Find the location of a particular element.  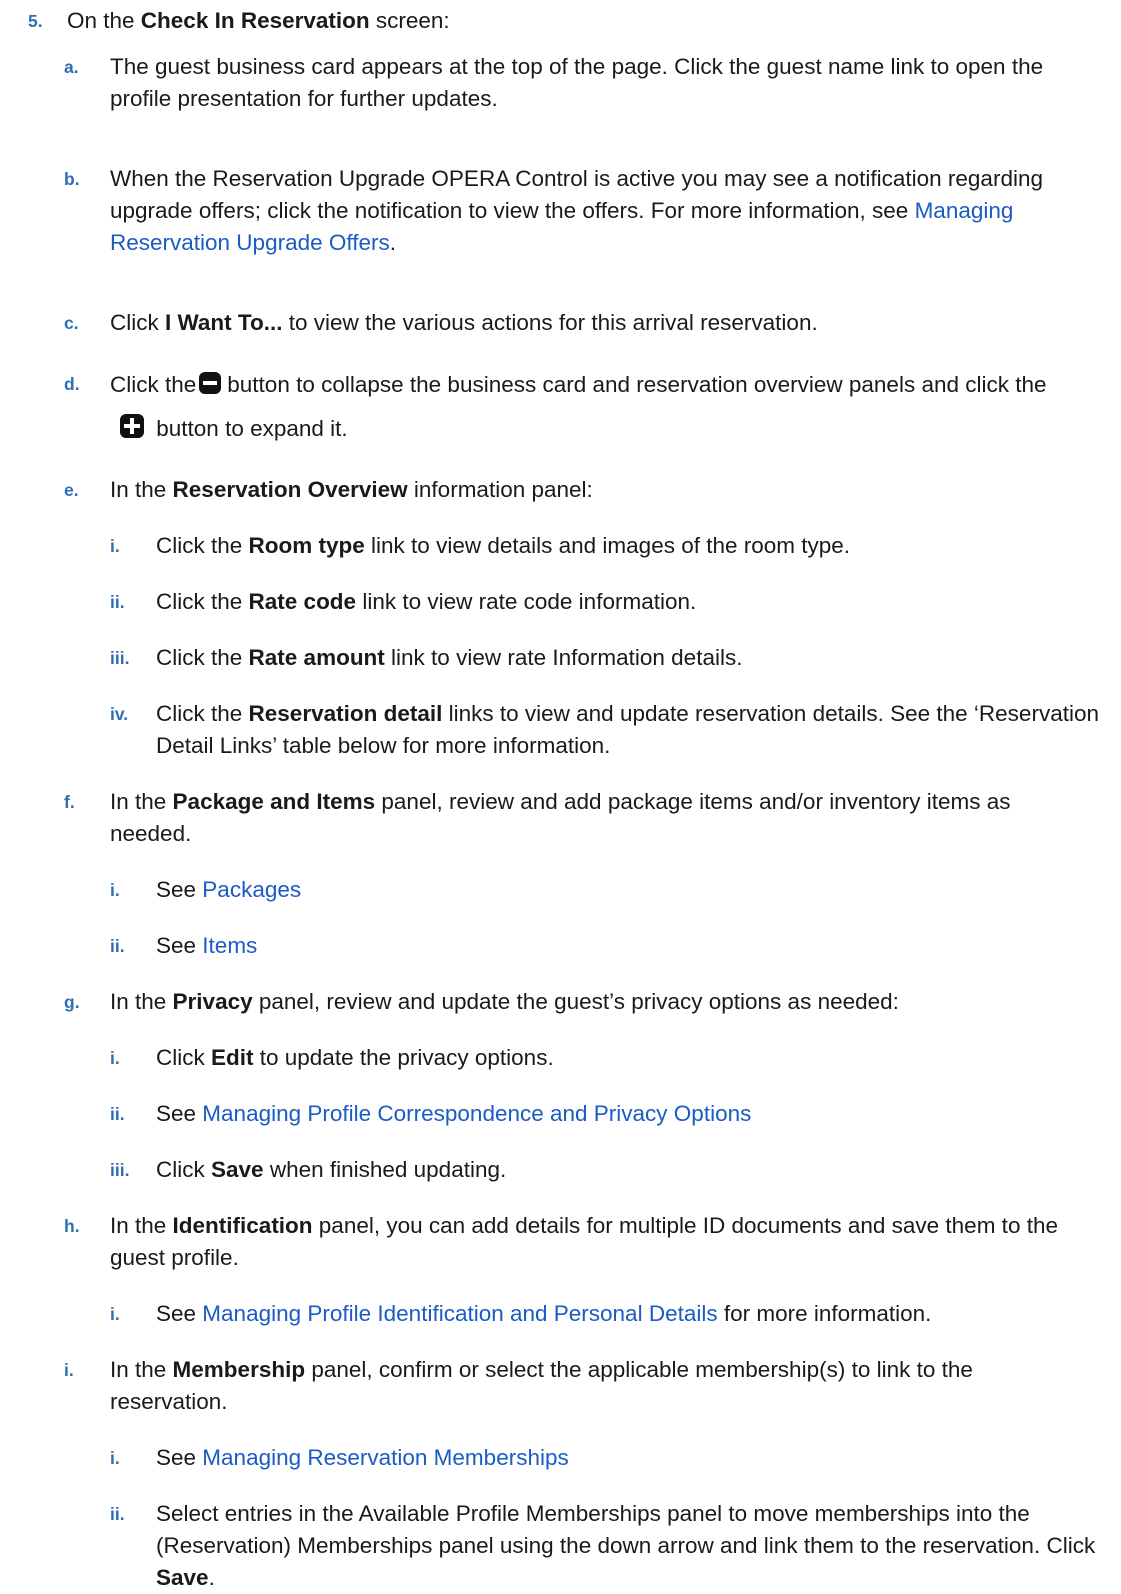

step-5: 5. On the Check In Reservation screen: is located at coordinates (568, 21).